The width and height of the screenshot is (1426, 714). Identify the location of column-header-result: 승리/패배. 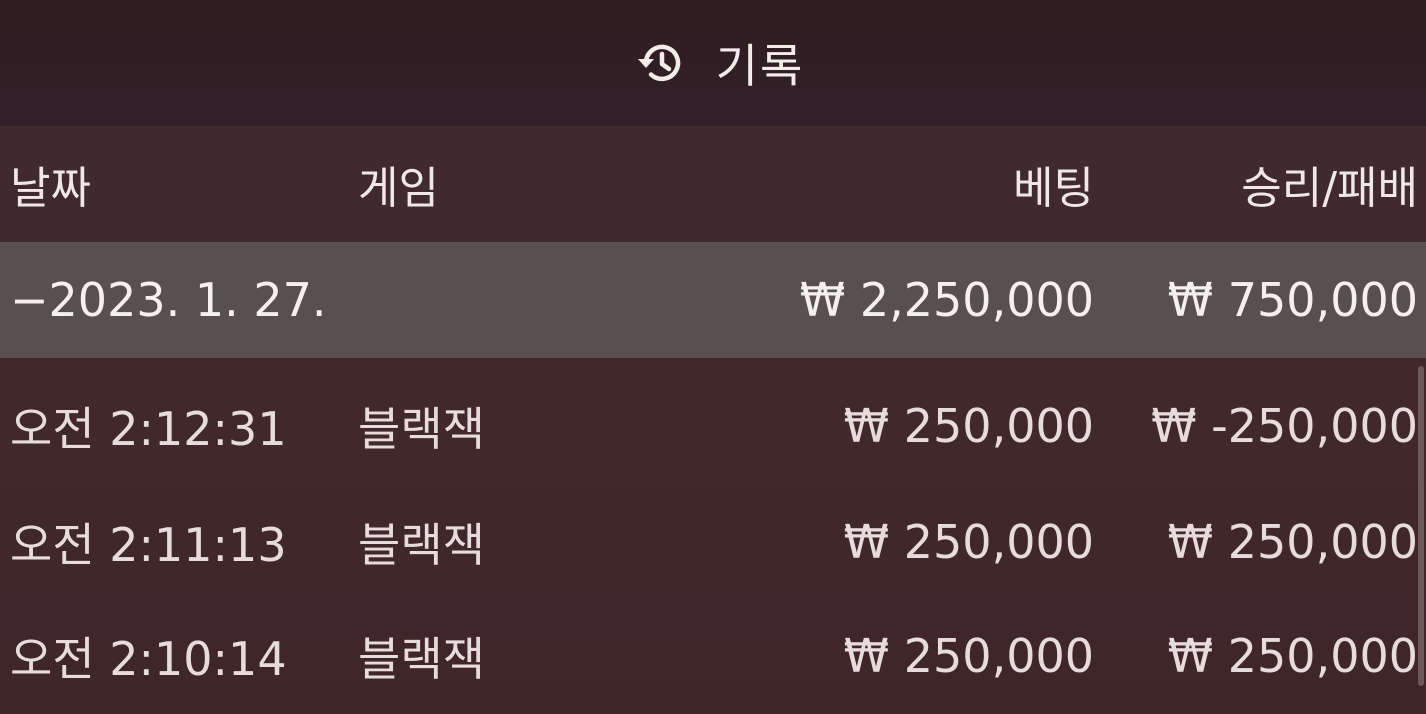
(1329, 188).